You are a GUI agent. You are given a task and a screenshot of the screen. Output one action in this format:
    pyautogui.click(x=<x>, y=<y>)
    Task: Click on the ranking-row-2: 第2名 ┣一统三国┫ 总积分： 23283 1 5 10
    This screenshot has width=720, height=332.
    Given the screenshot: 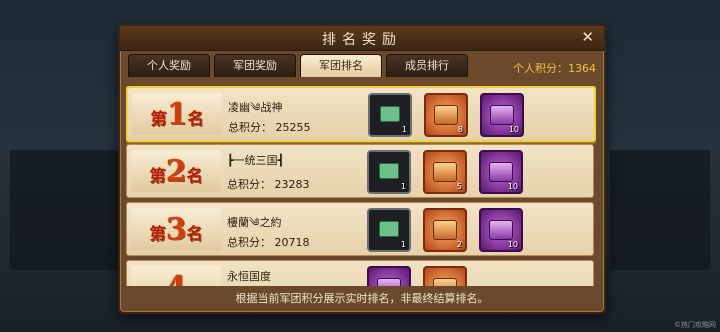 What is the action you would take?
    pyautogui.click(x=360, y=171)
    